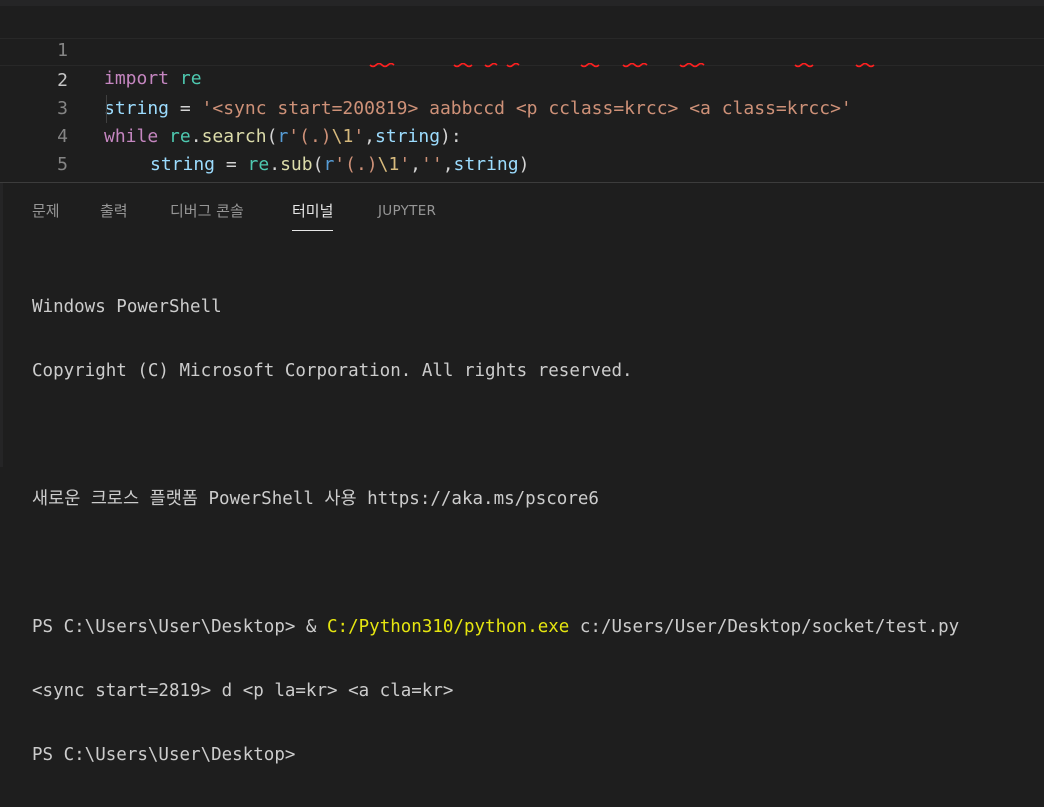 The width and height of the screenshot is (1044, 807). Describe the element at coordinates (522, 49) in the screenshot. I see `code-line-1: 1 import re` at that location.